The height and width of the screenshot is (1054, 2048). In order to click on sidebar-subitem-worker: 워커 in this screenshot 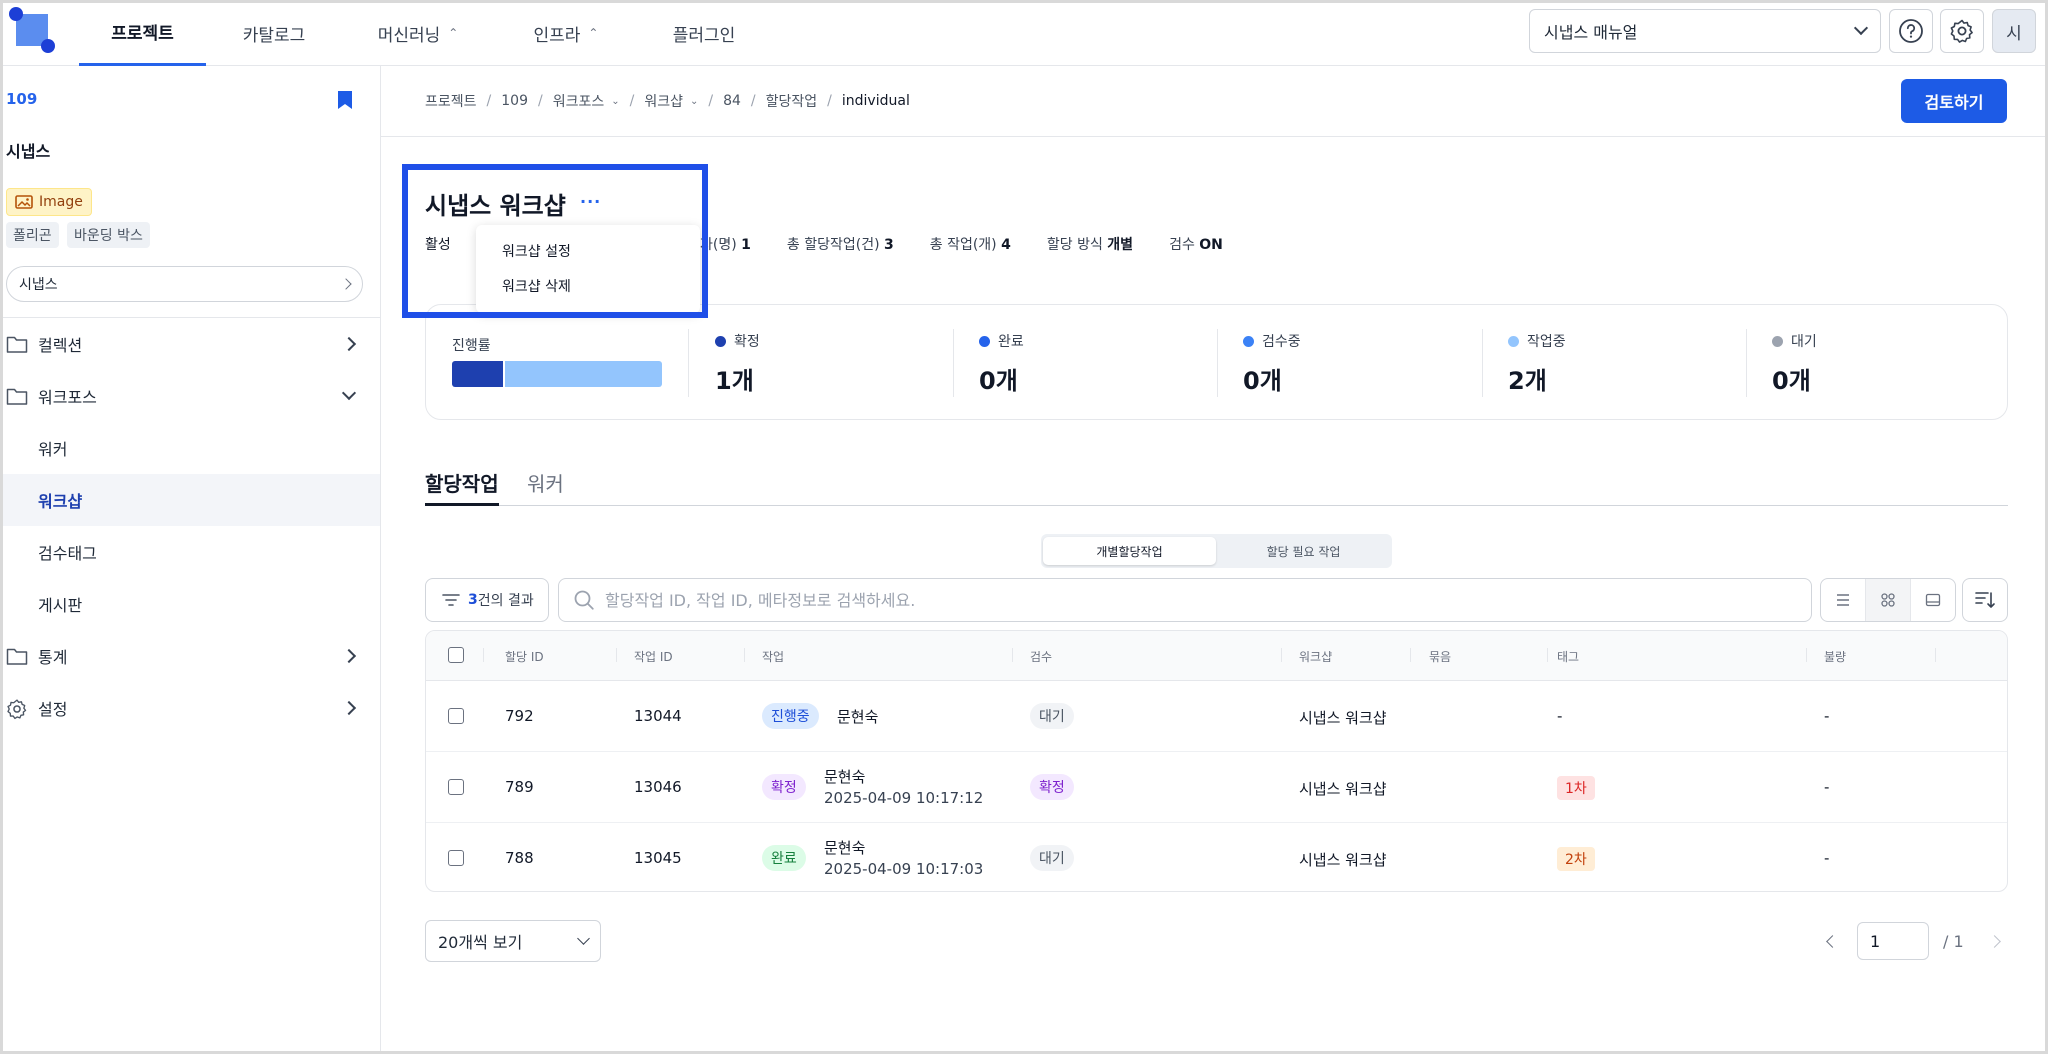, I will do `click(190, 448)`.